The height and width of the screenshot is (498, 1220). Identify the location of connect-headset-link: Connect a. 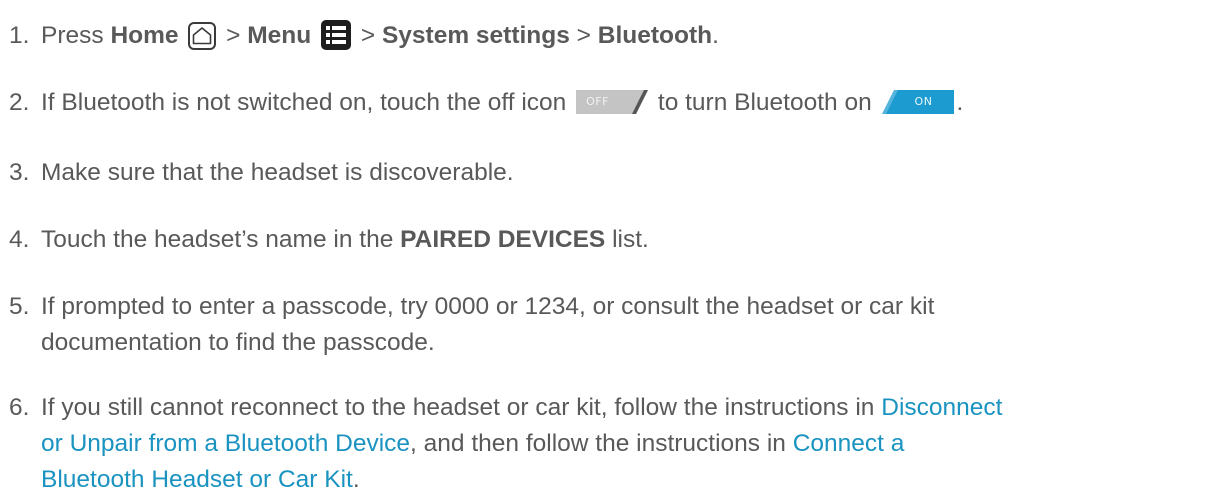
(849, 443).